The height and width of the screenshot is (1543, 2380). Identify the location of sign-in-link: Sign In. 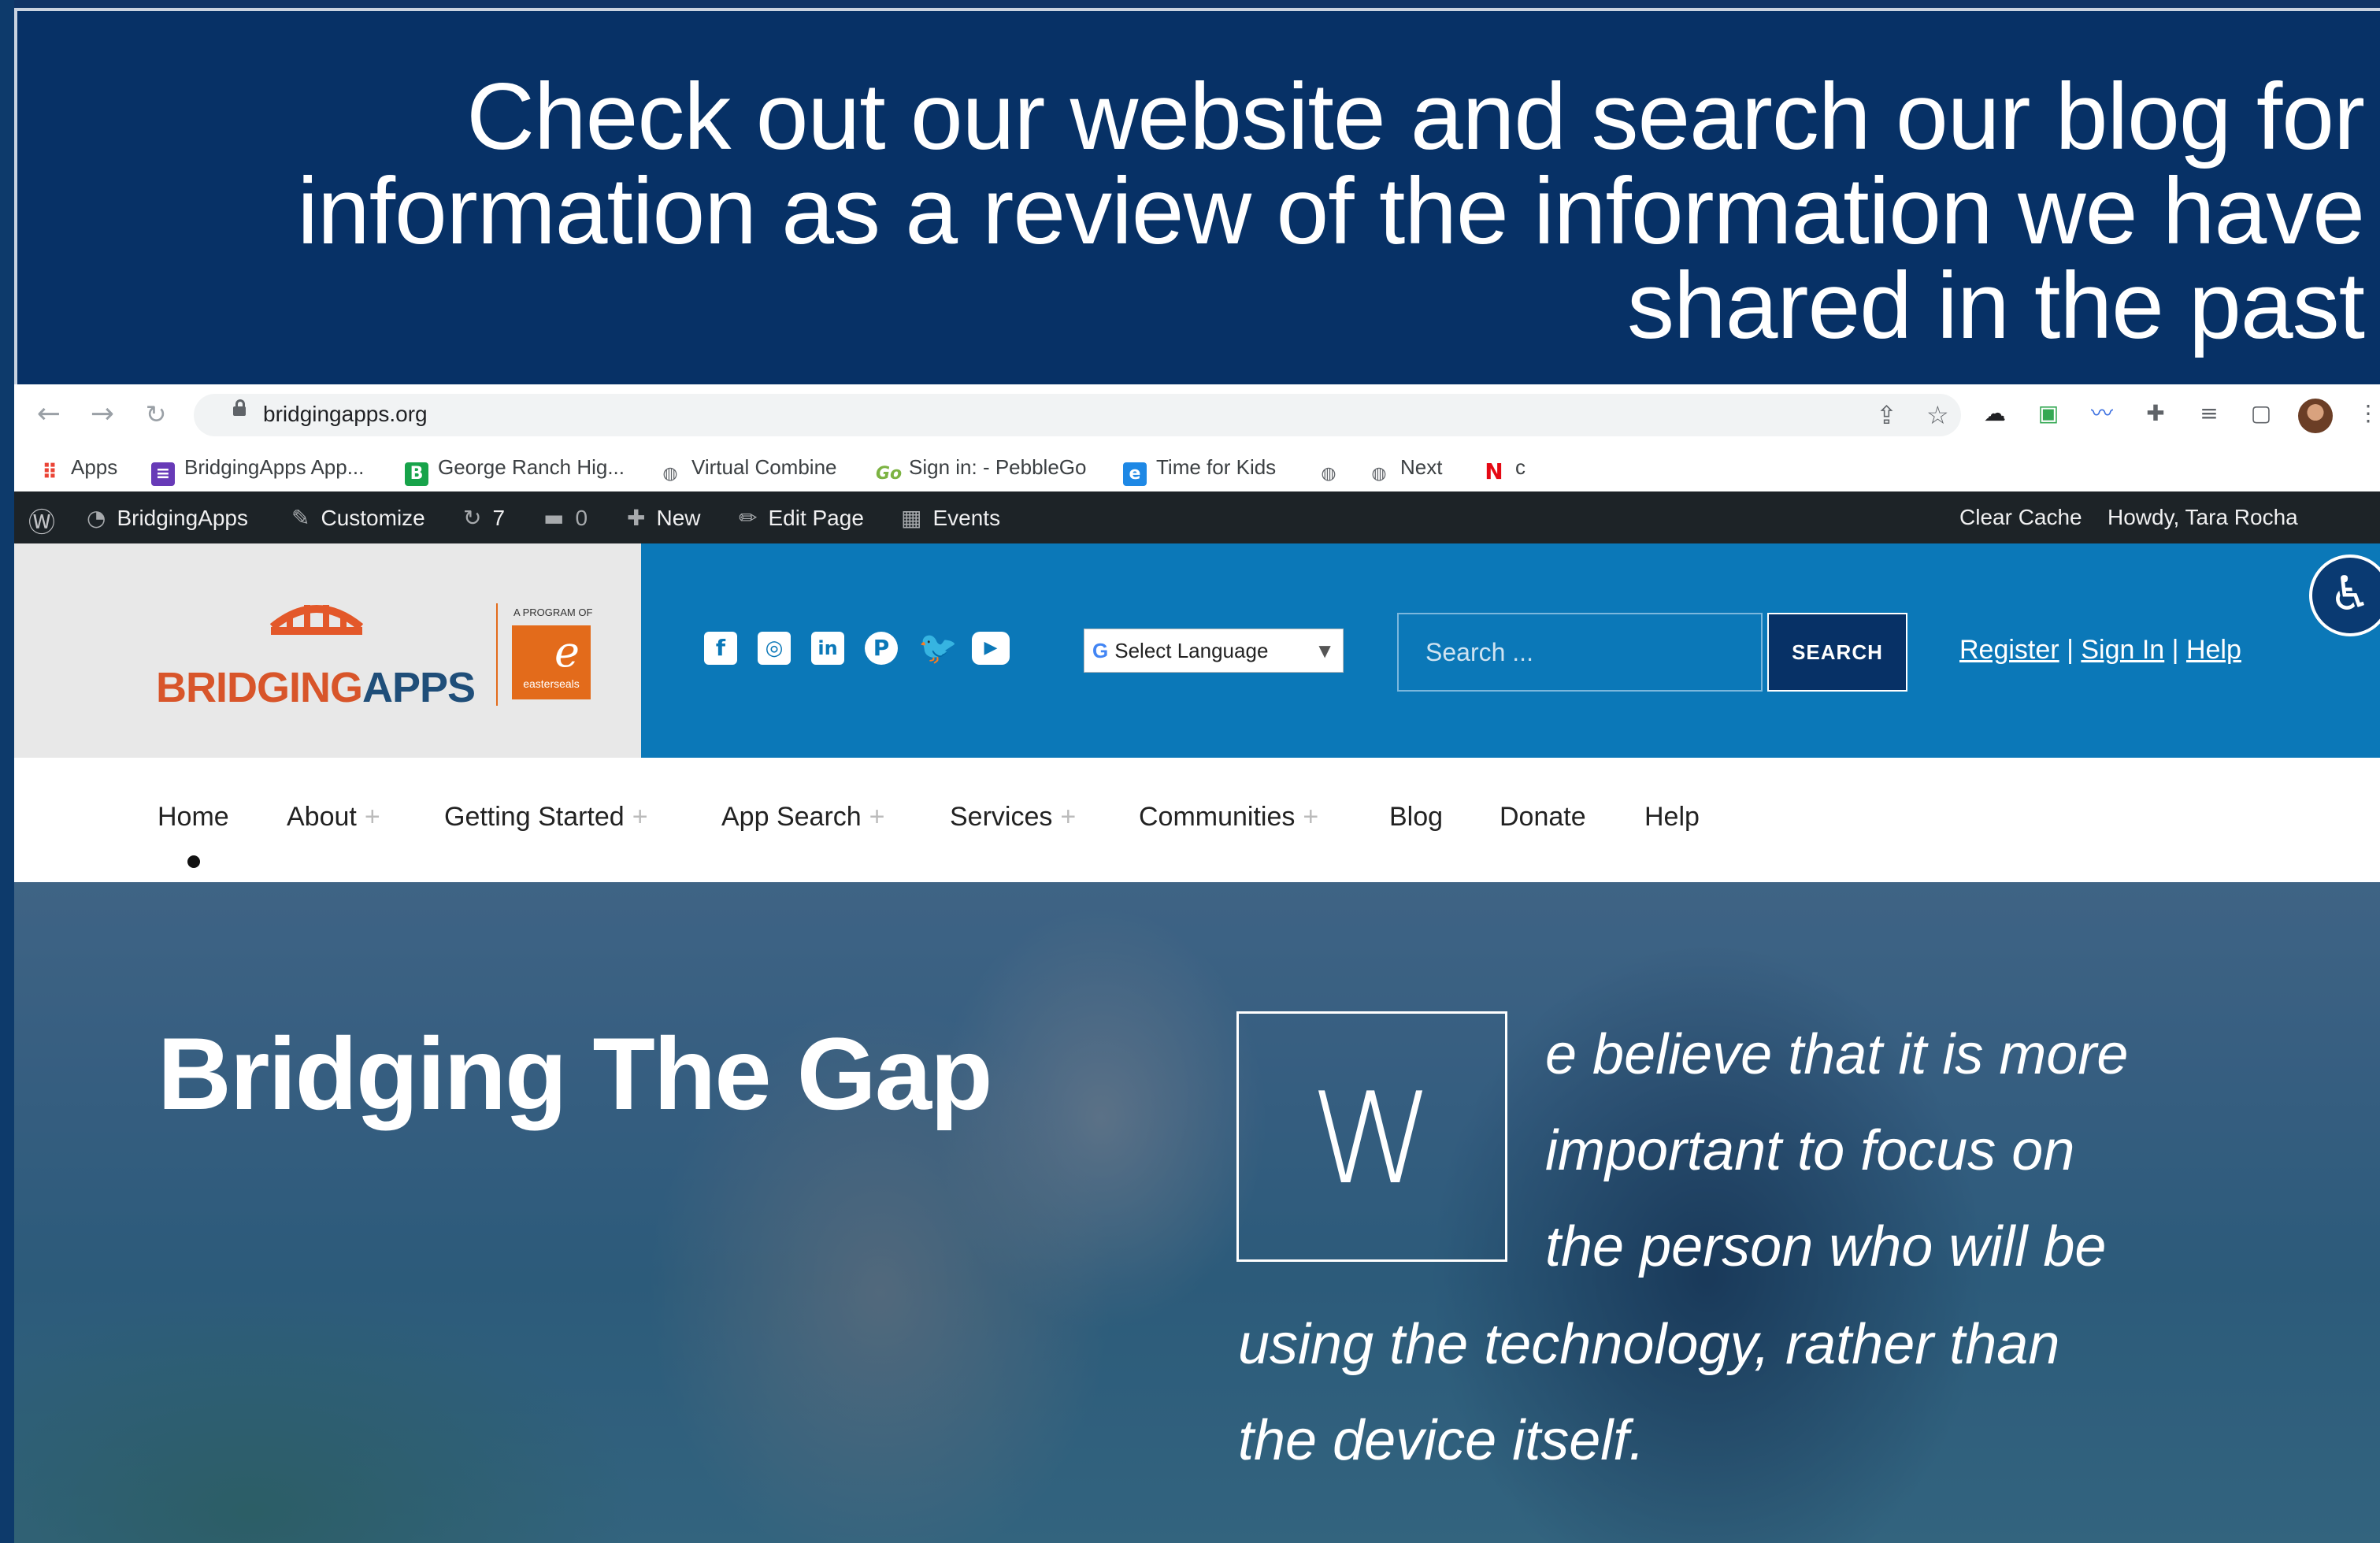
(2122, 650).